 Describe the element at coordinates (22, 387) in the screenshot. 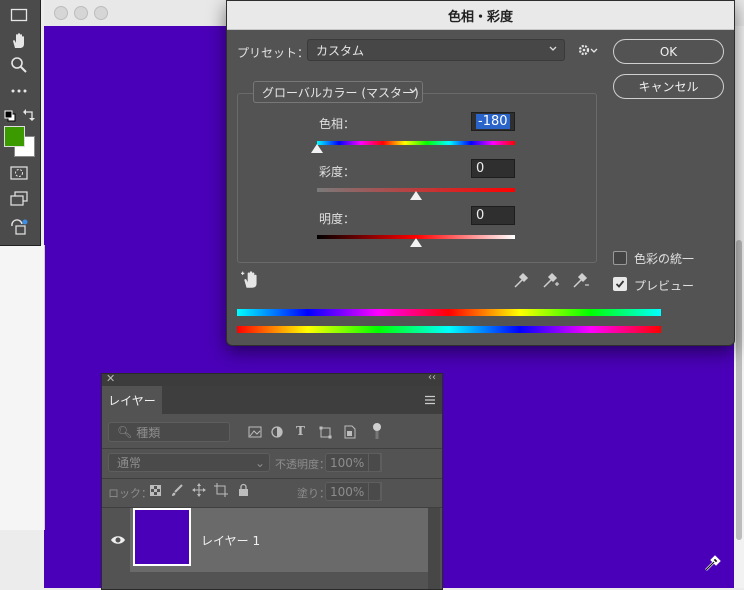

I see `window-edge` at that location.